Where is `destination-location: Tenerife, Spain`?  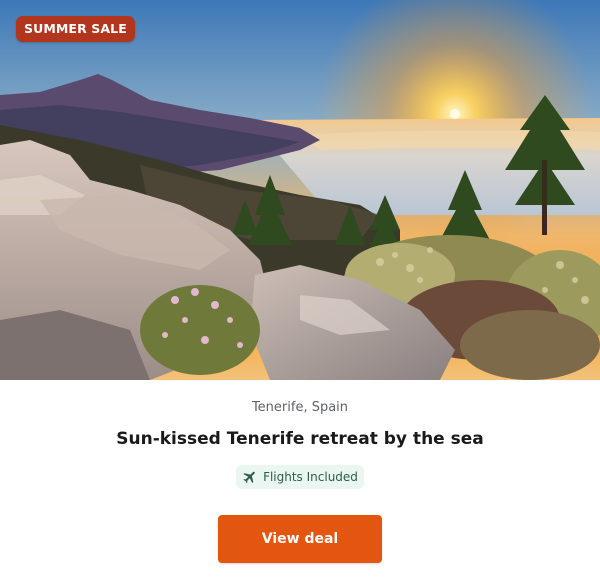 destination-location: Tenerife, Spain is located at coordinates (300, 407).